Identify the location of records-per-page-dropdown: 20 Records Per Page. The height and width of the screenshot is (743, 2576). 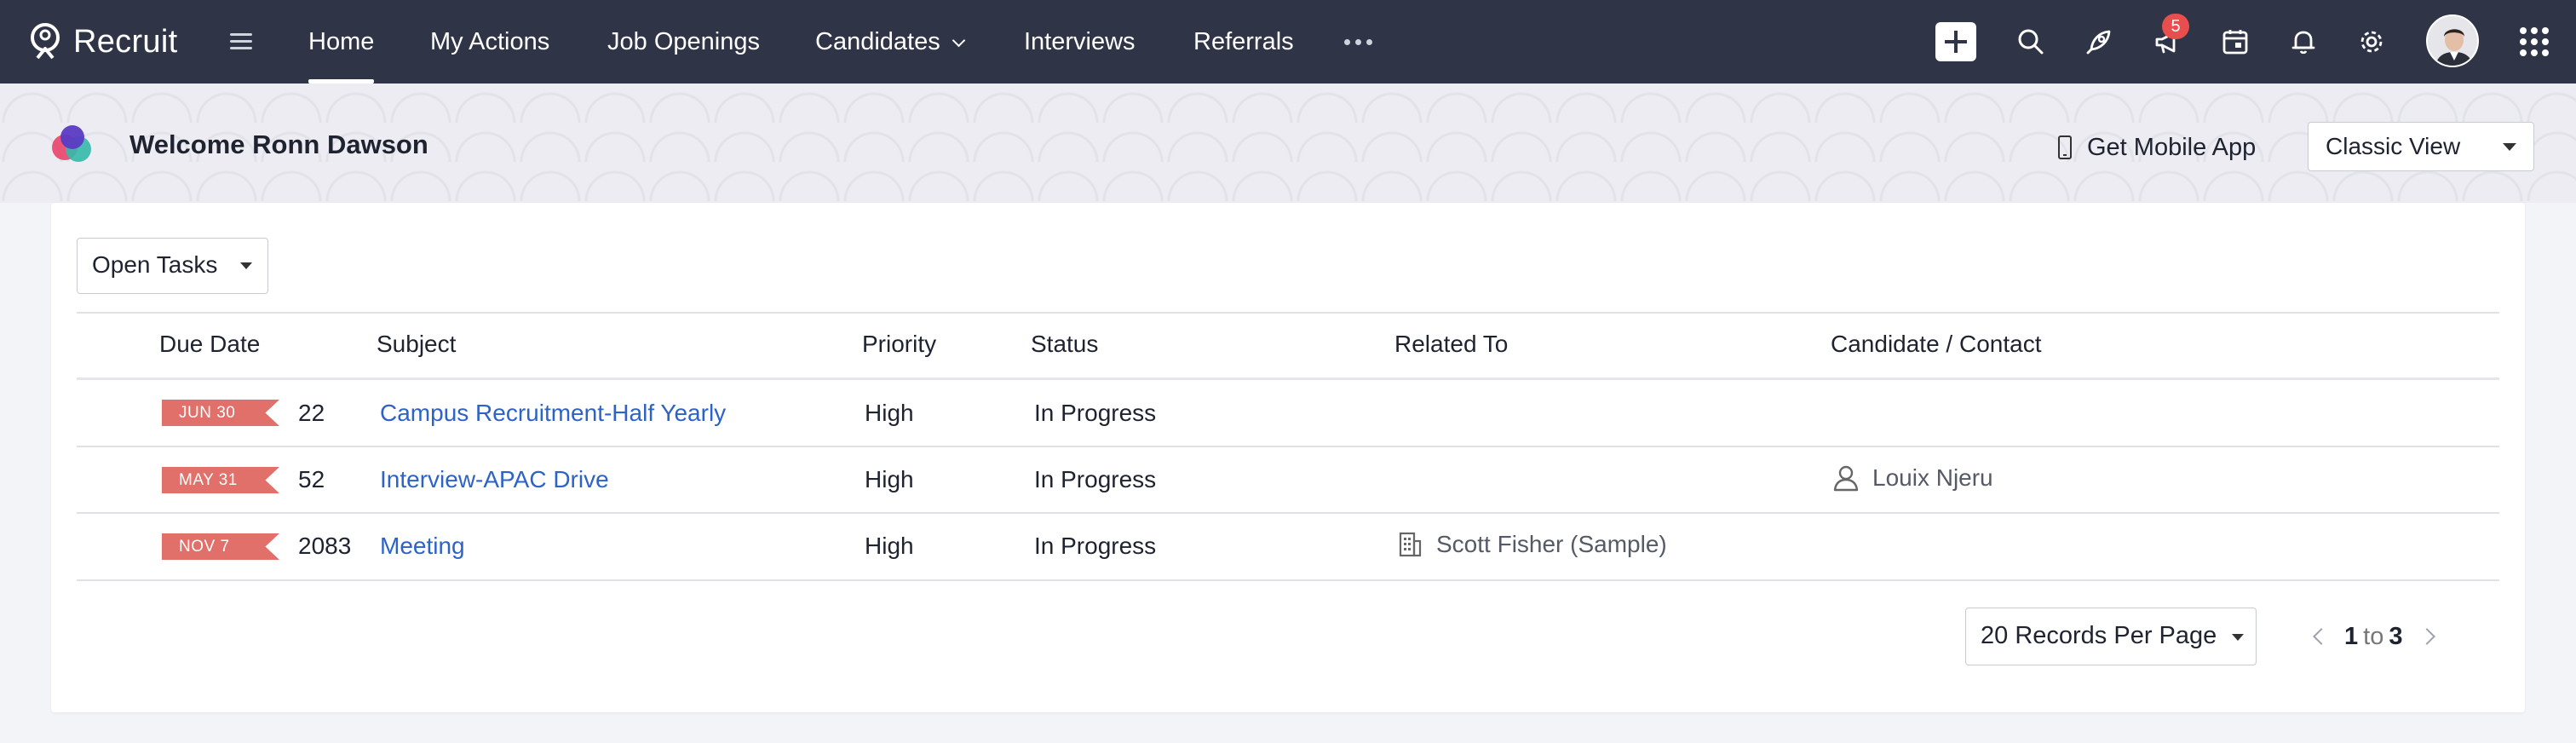
(2111, 636).